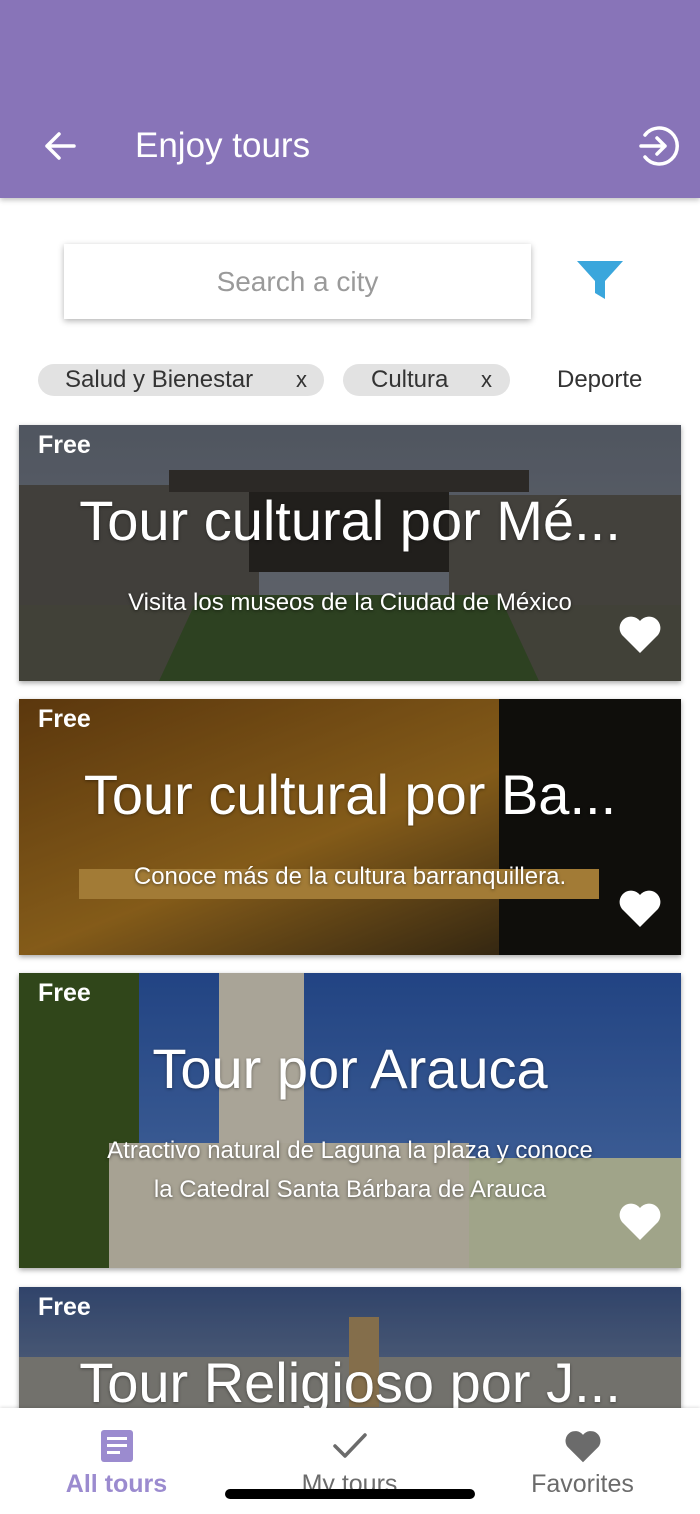 The image size is (700, 1514). What do you see at coordinates (116, 1446) in the screenshot?
I see `document-list-icon` at bounding box center [116, 1446].